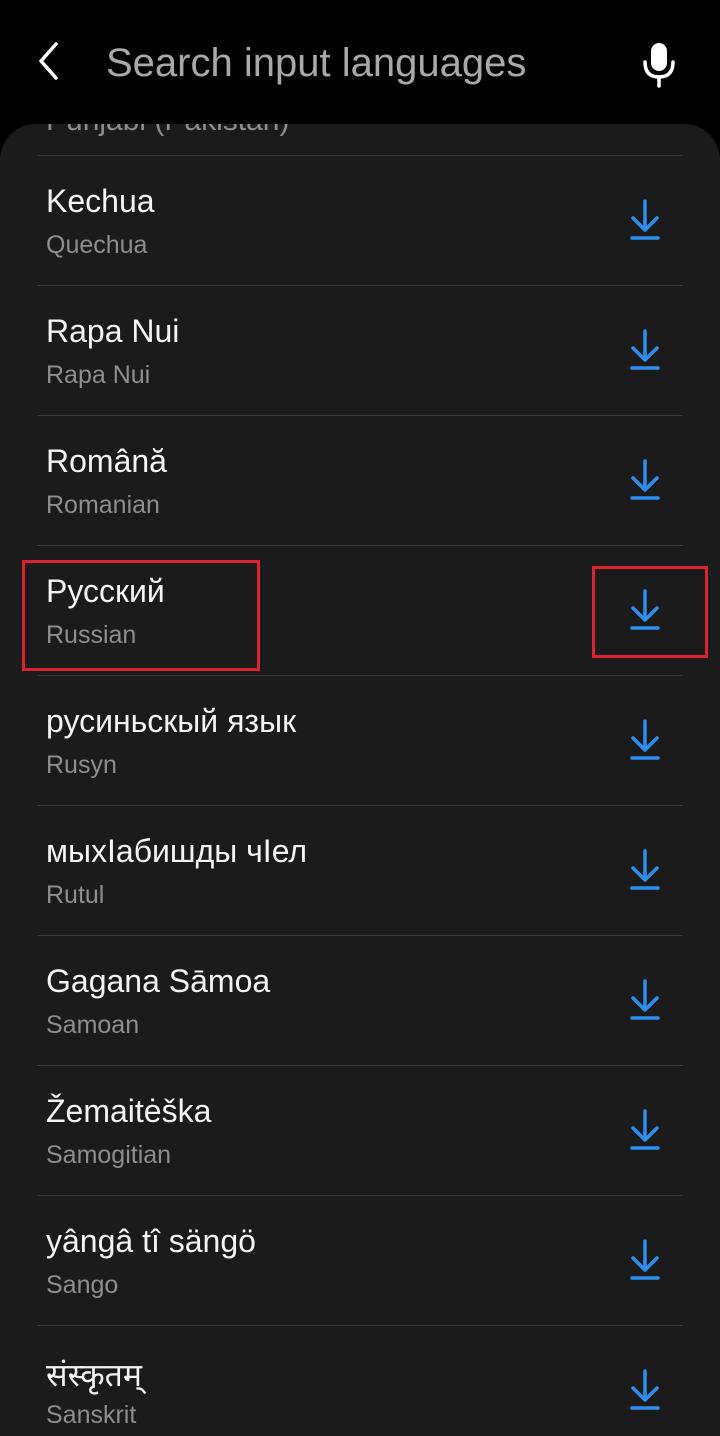 This screenshot has height=1436, width=720. Describe the element at coordinates (48, 61) in the screenshot. I see `chevron-left-icon` at that location.